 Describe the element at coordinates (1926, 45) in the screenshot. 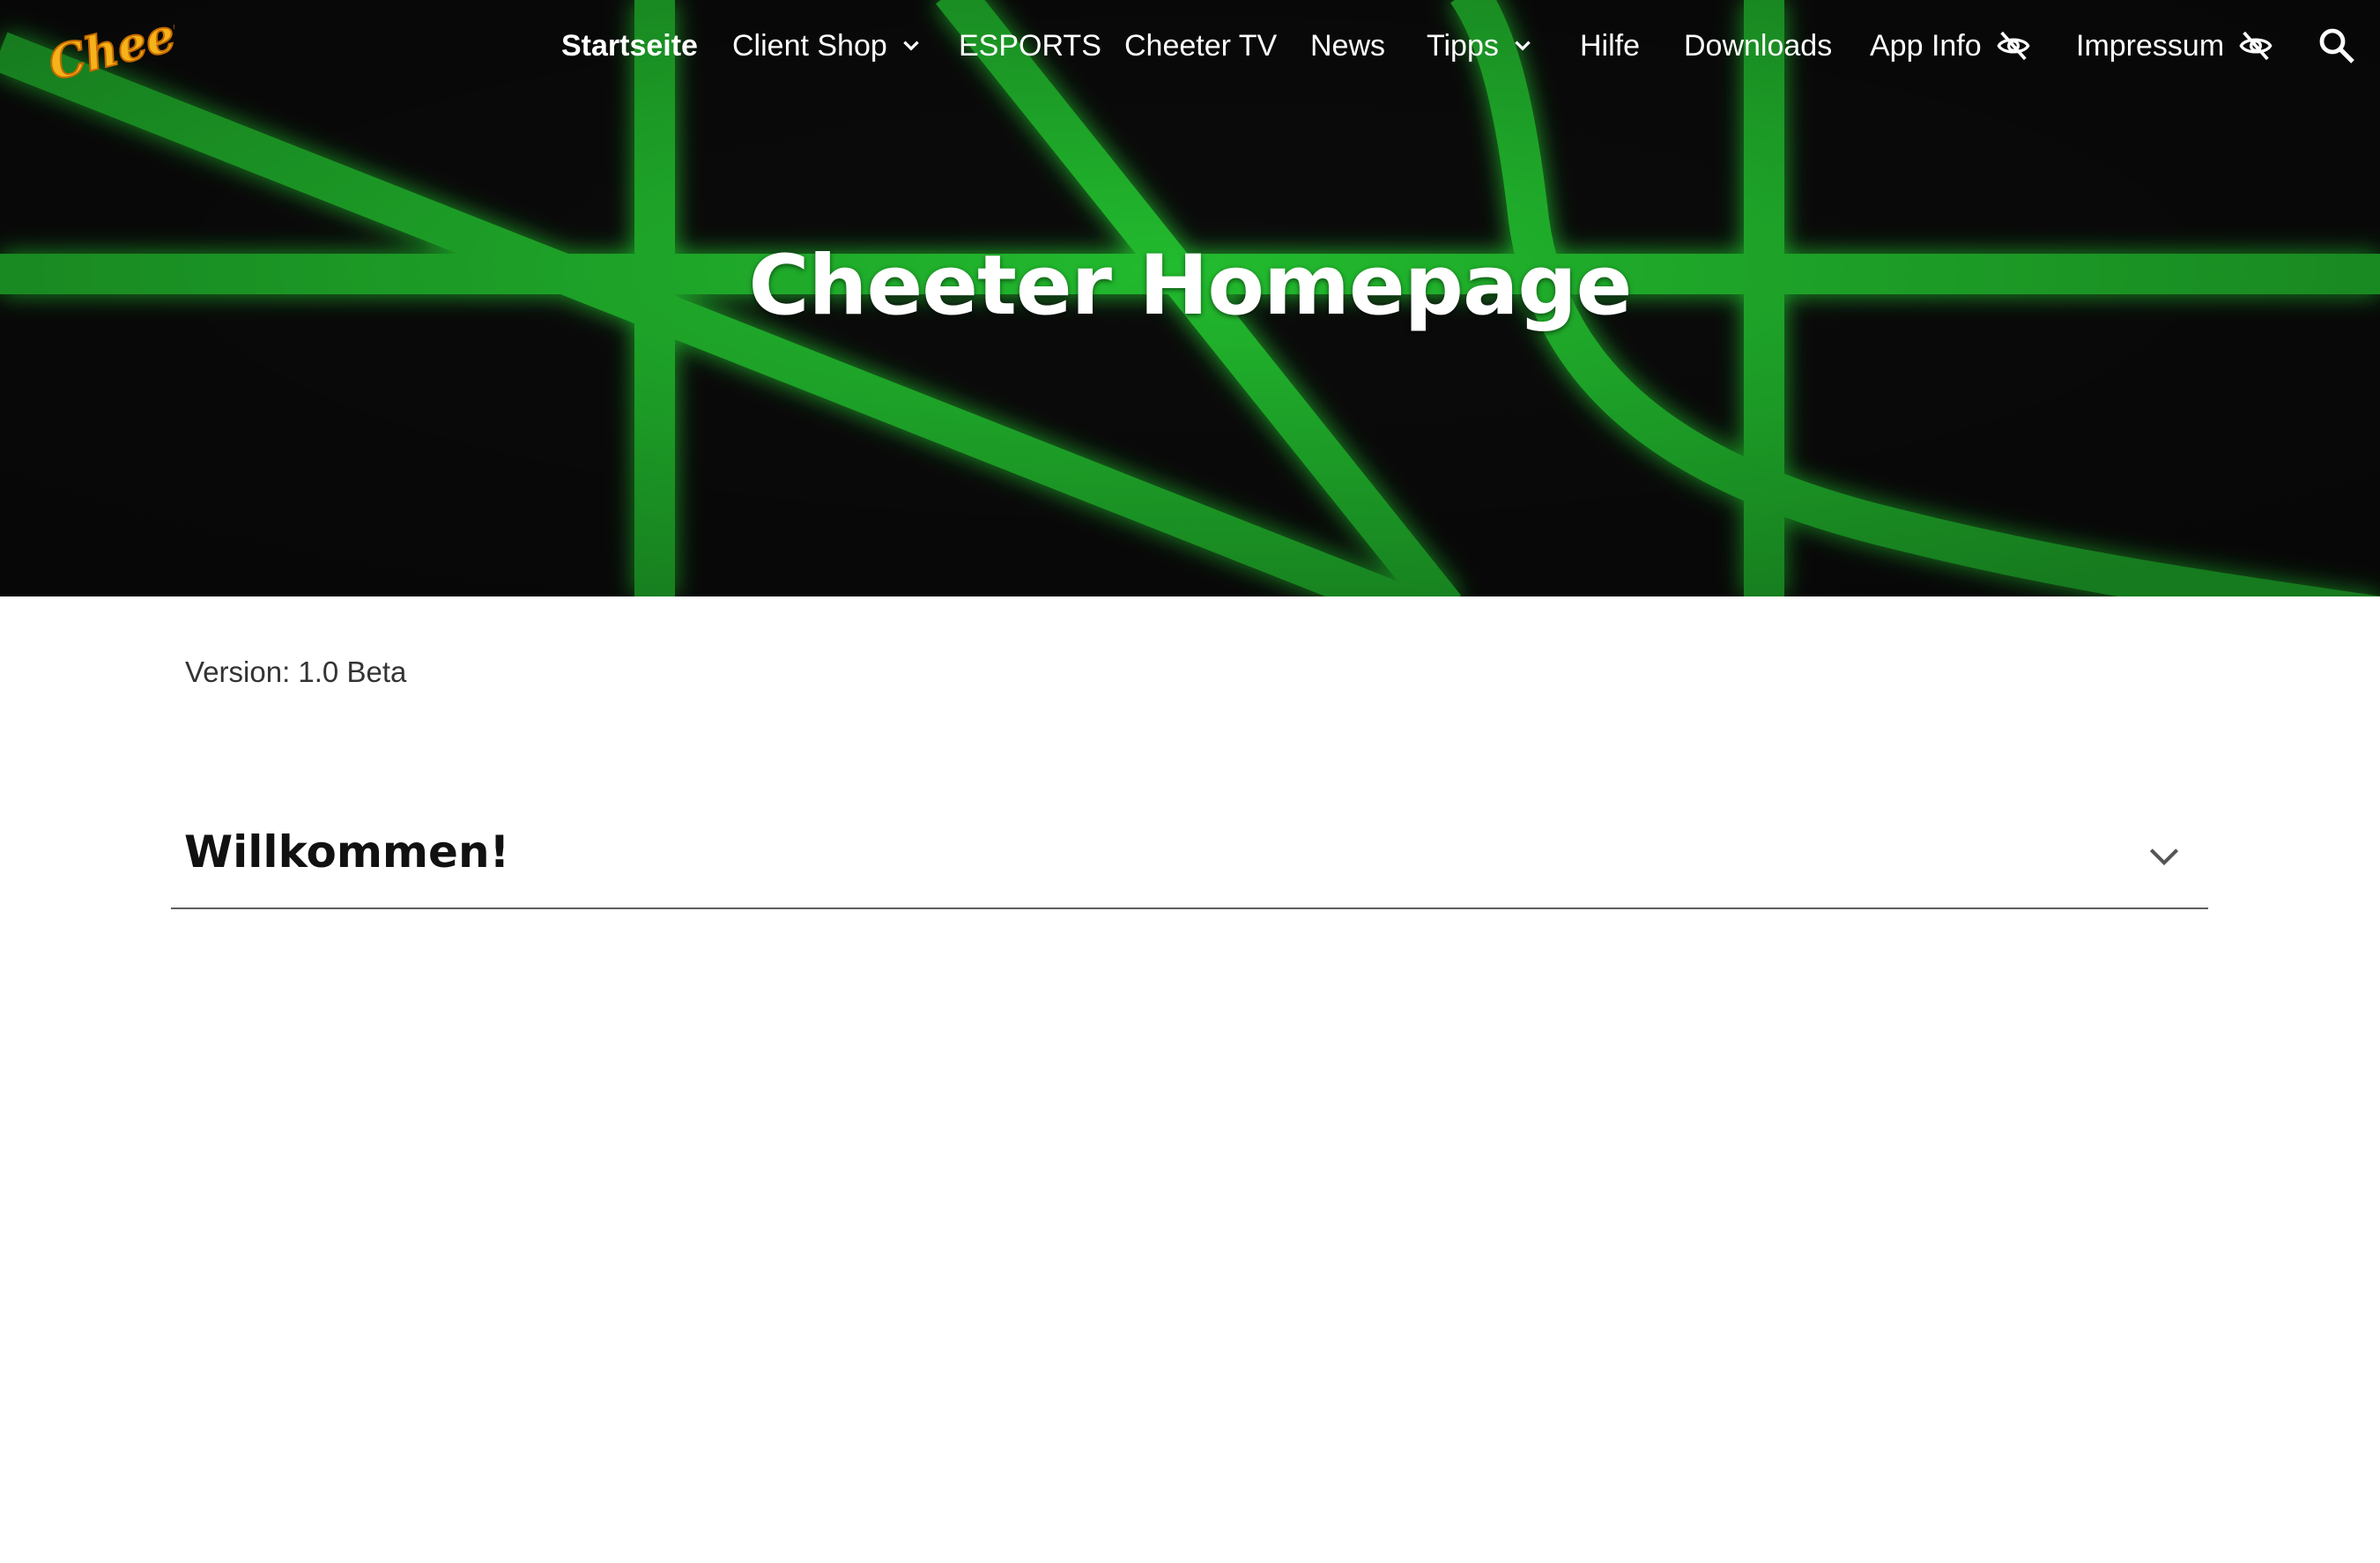

I see `nav-label: App Info` at that location.